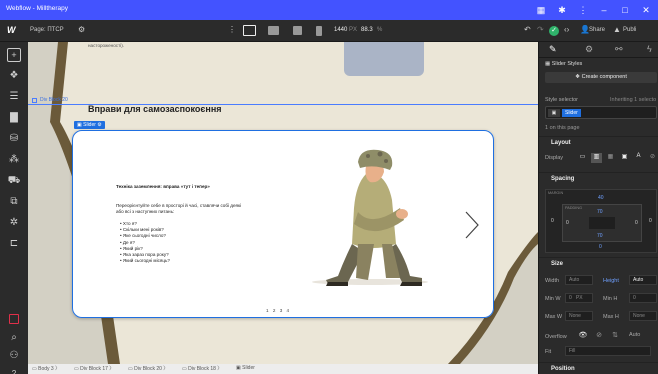 The width and height of the screenshot is (658, 374). I want to click on width-input: Auto, so click(579, 280).